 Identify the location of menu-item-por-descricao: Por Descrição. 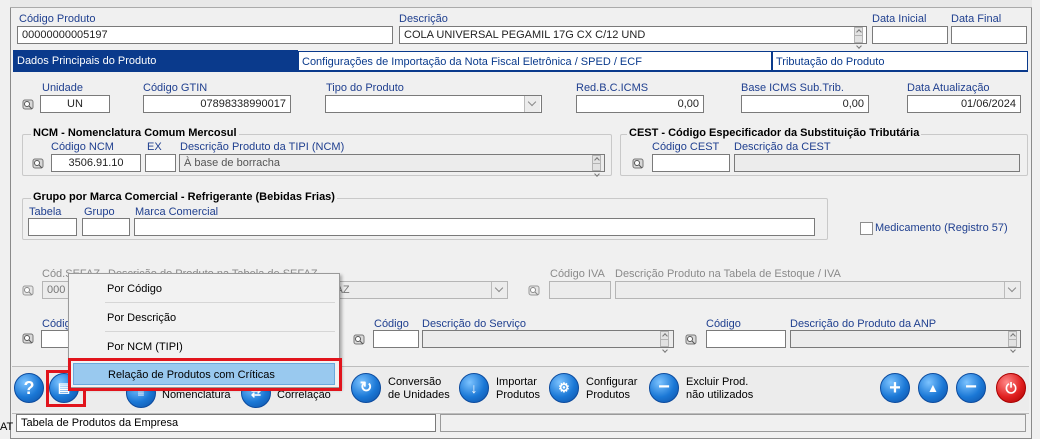
(204, 318).